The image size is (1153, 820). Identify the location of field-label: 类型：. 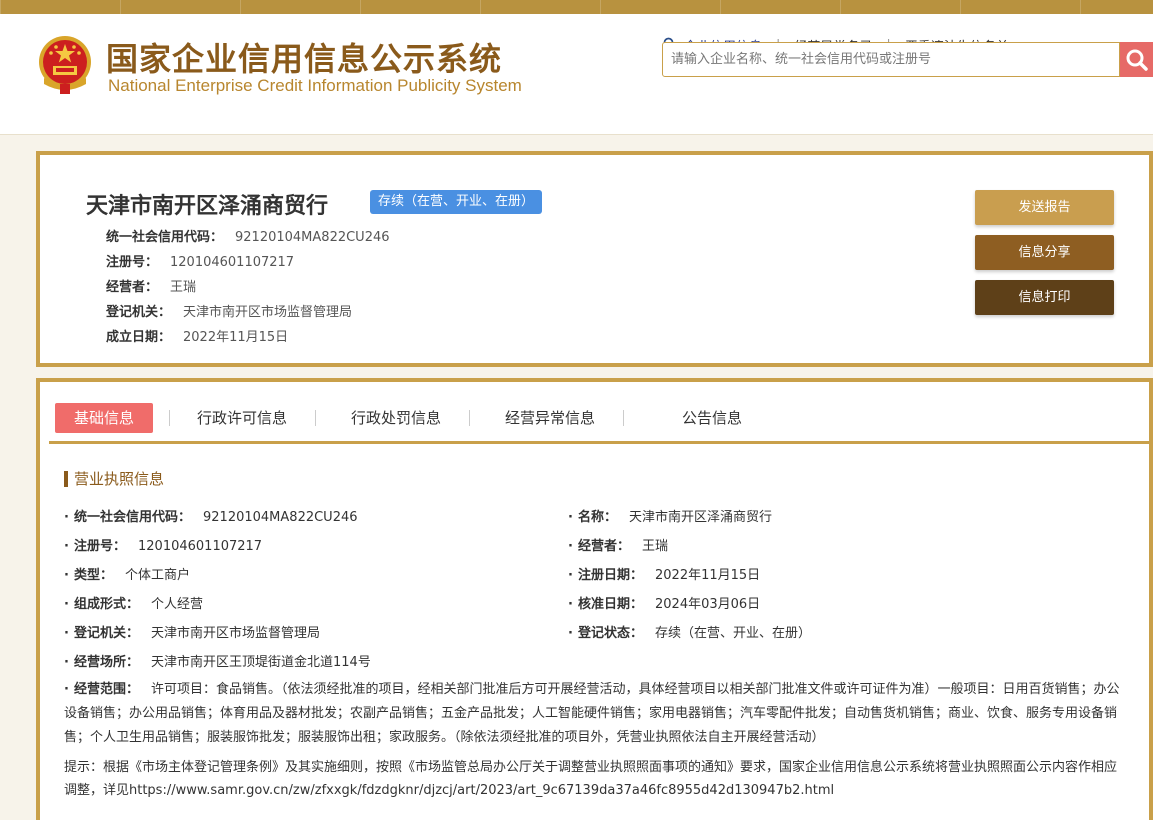
(94, 575).